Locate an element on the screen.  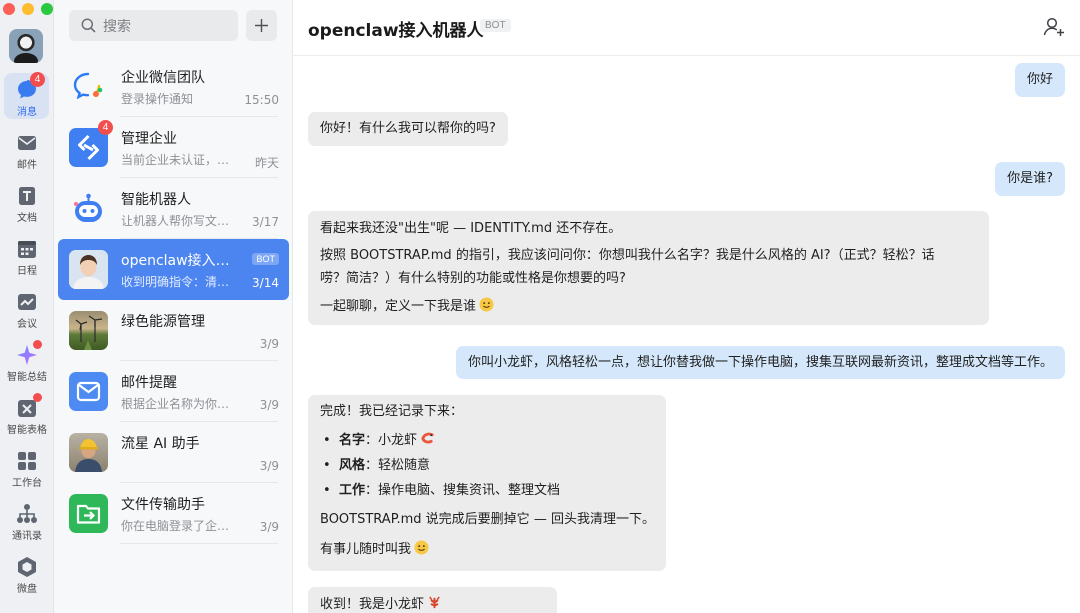
nav-rail: 4 消息 邮件 文档 日程 会议 智能总结 智能表格 工作台 通讯录 微盘 is located at coordinates (27, 306).